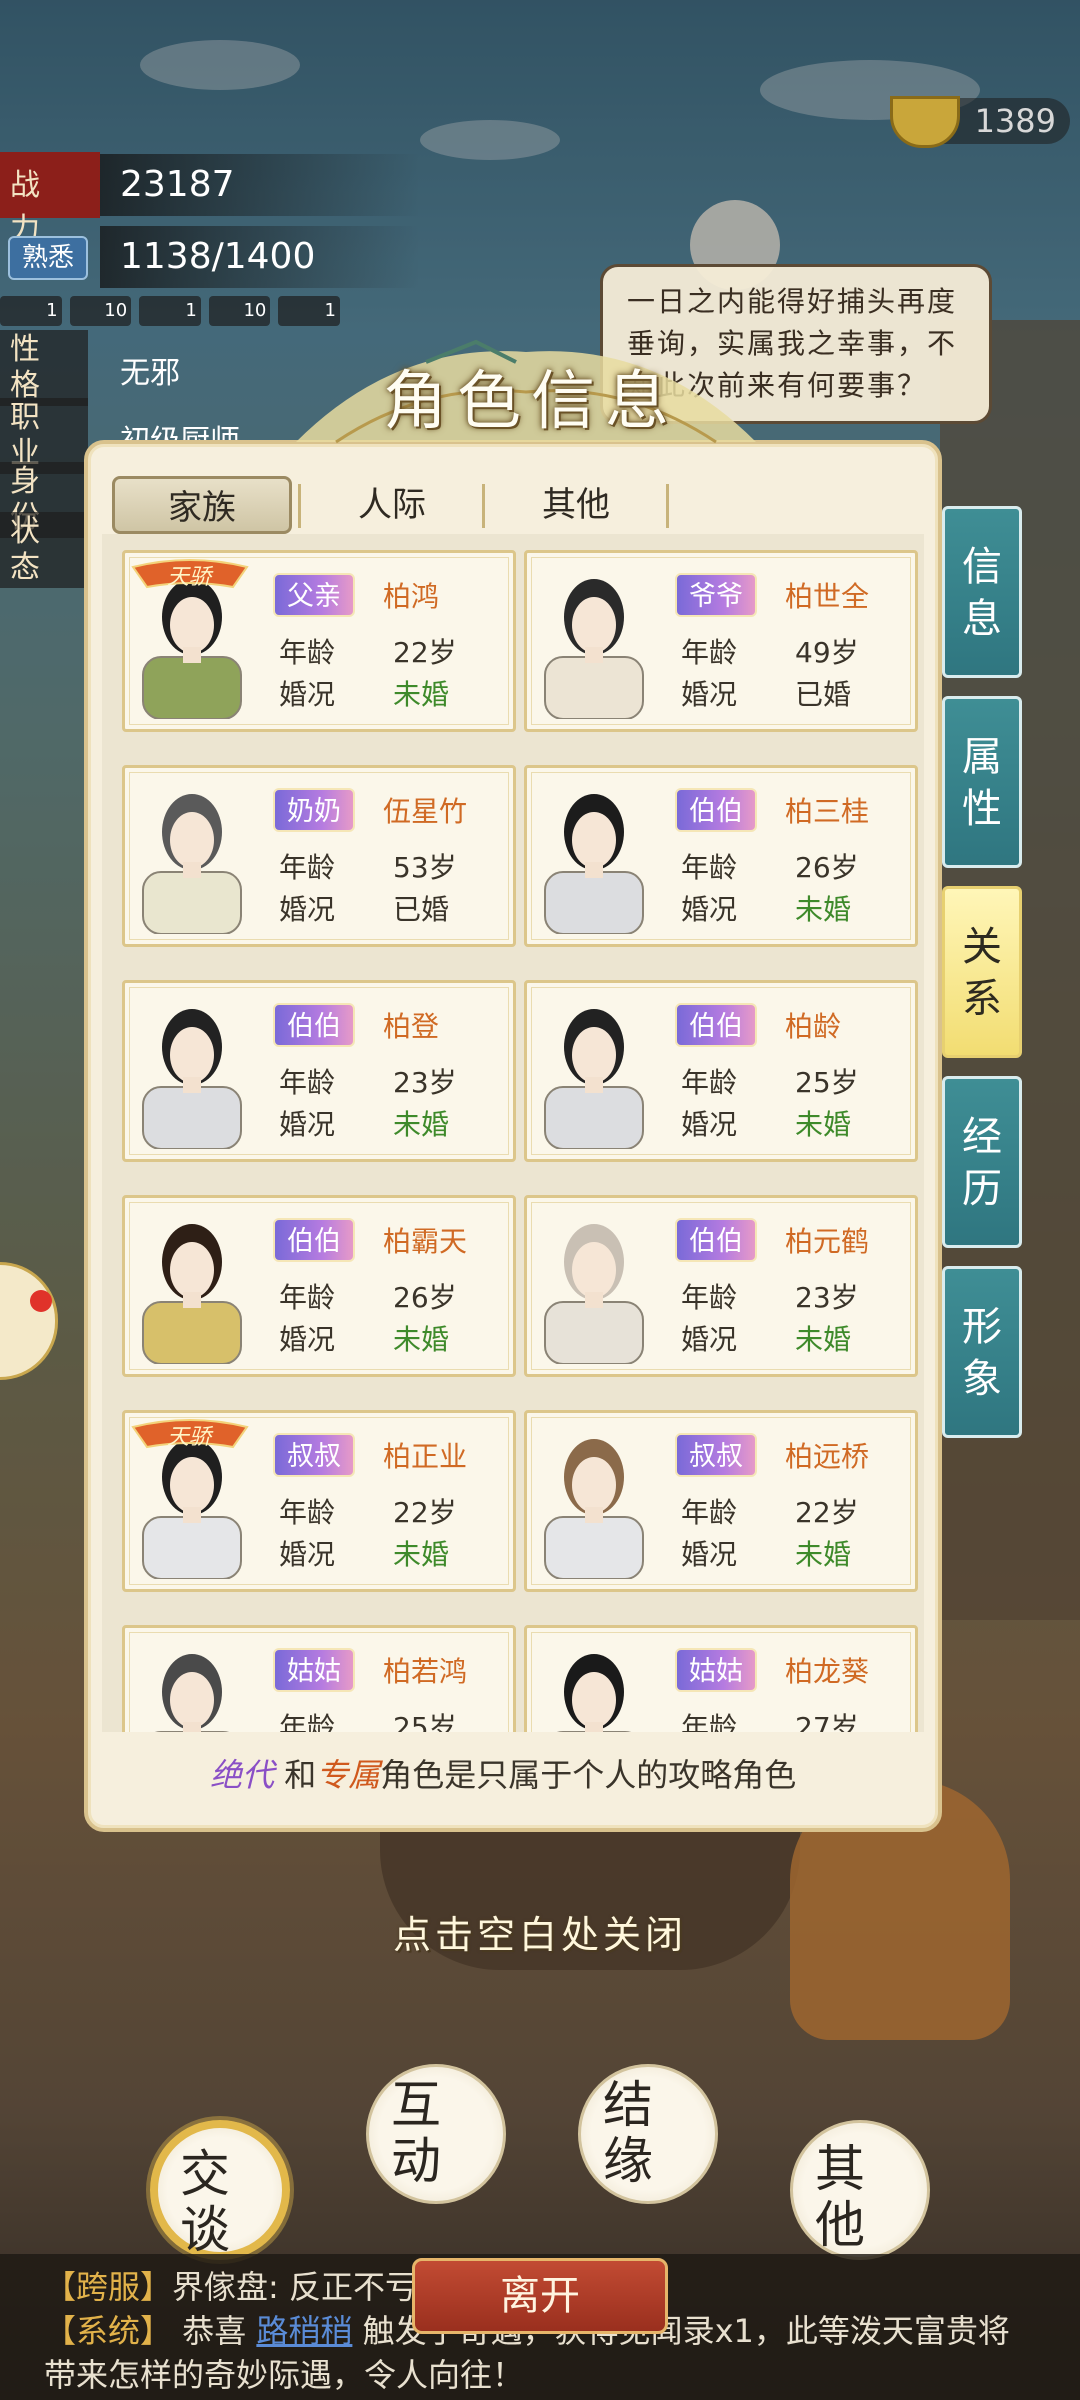 The image size is (1080, 2400). Describe the element at coordinates (242, 1775) in the screenshot. I see `footnote-keyword-peerless: 绝代` at that location.